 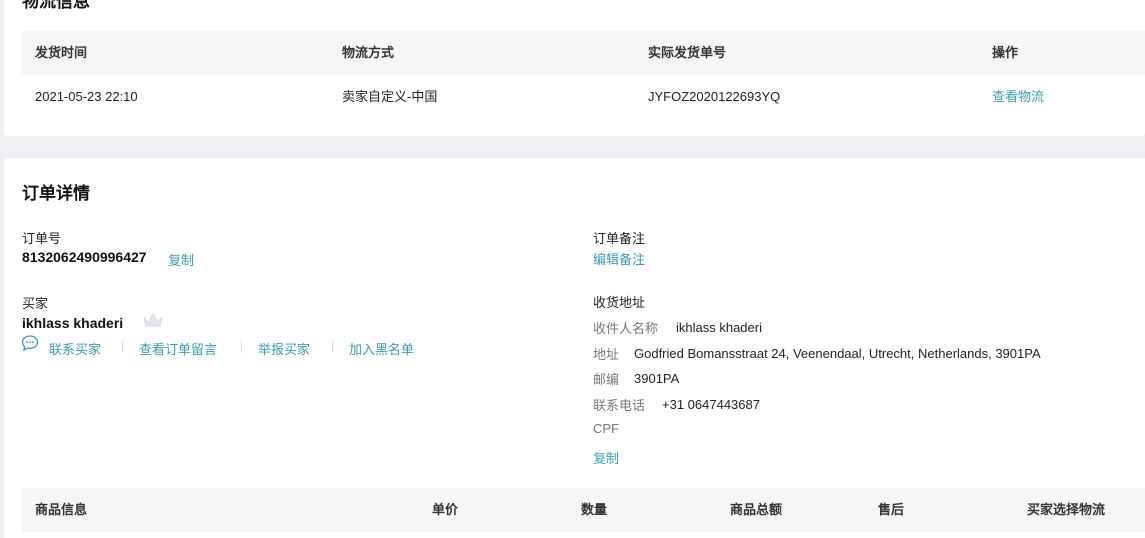 What do you see at coordinates (687, 52) in the screenshot?
I see `header-tracking-no: 实际发货单号` at bounding box center [687, 52].